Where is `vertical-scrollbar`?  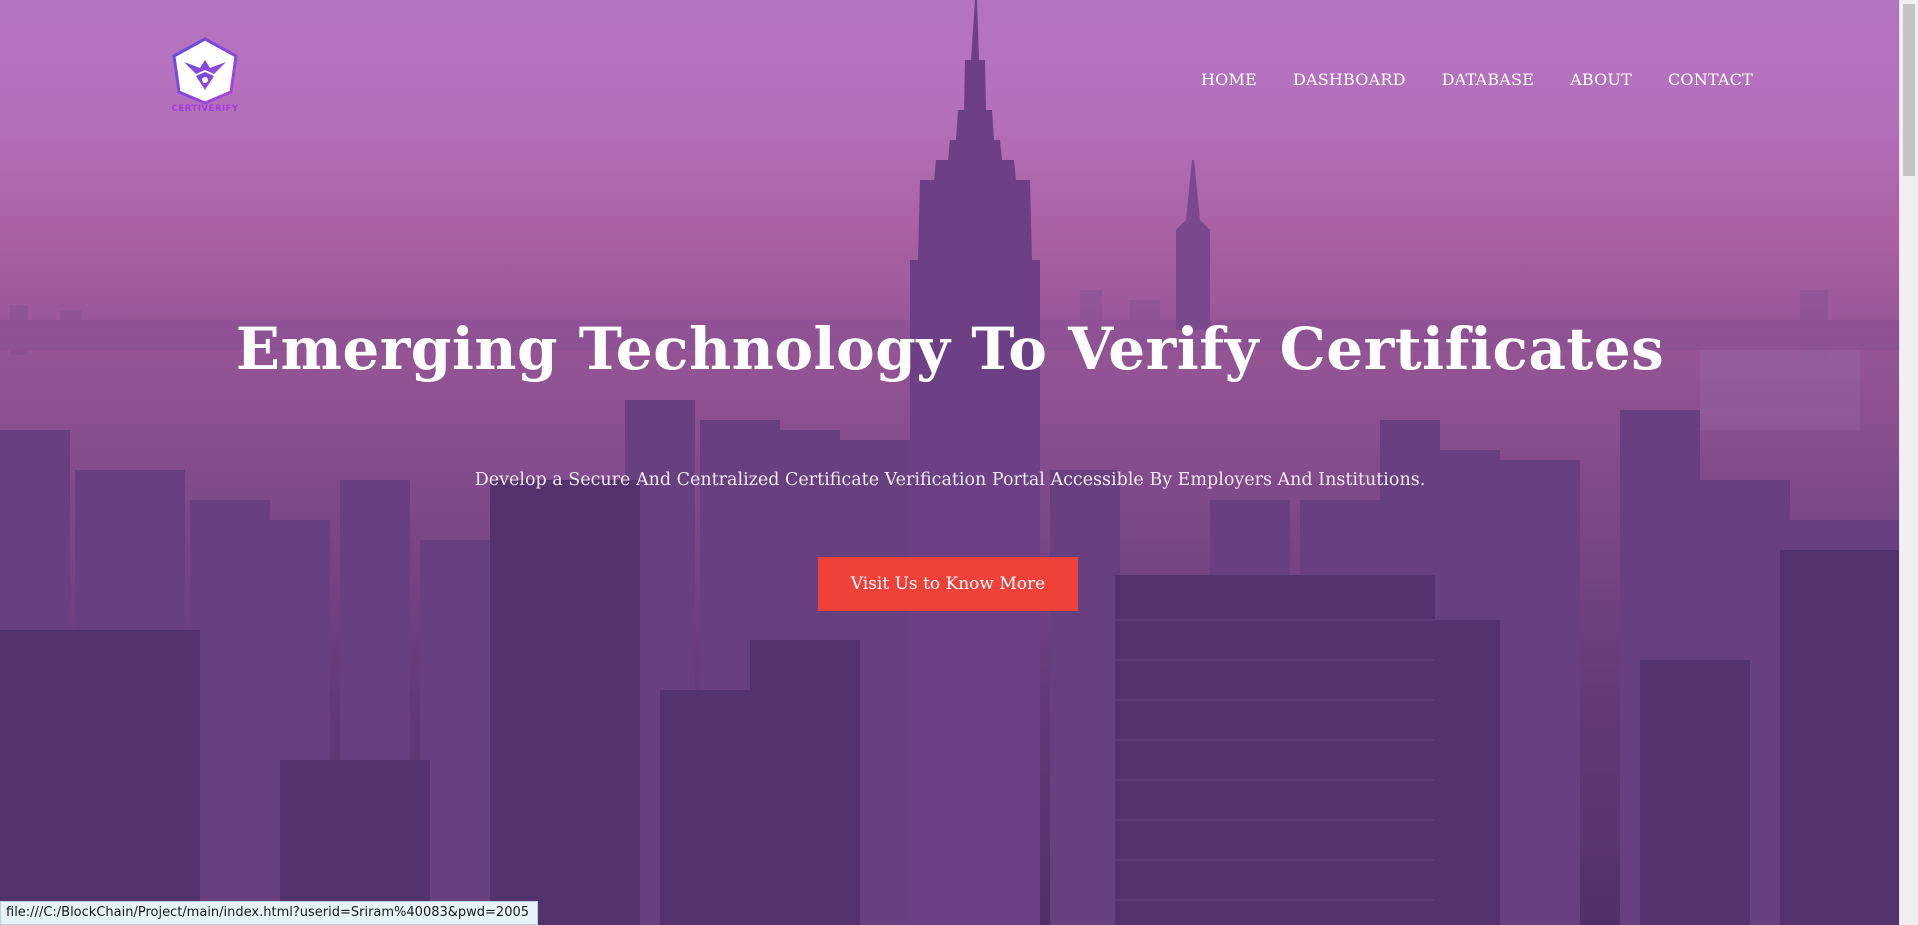 vertical-scrollbar is located at coordinates (1908, 462).